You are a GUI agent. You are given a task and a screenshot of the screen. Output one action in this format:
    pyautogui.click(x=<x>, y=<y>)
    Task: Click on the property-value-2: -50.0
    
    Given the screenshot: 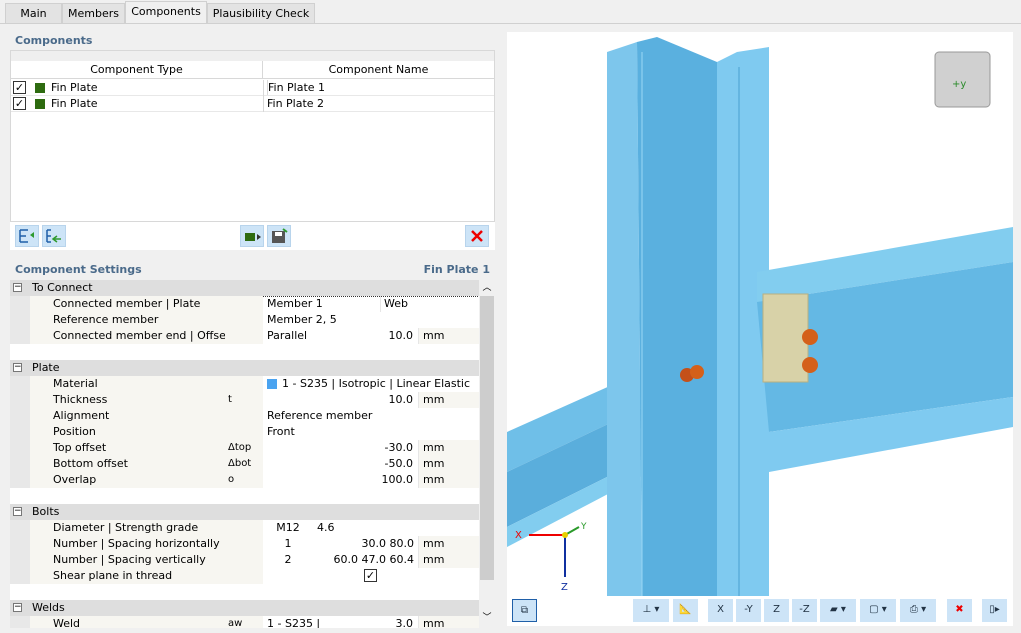 What is the action you would take?
    pyautogui.click(x=378, y=464)
    